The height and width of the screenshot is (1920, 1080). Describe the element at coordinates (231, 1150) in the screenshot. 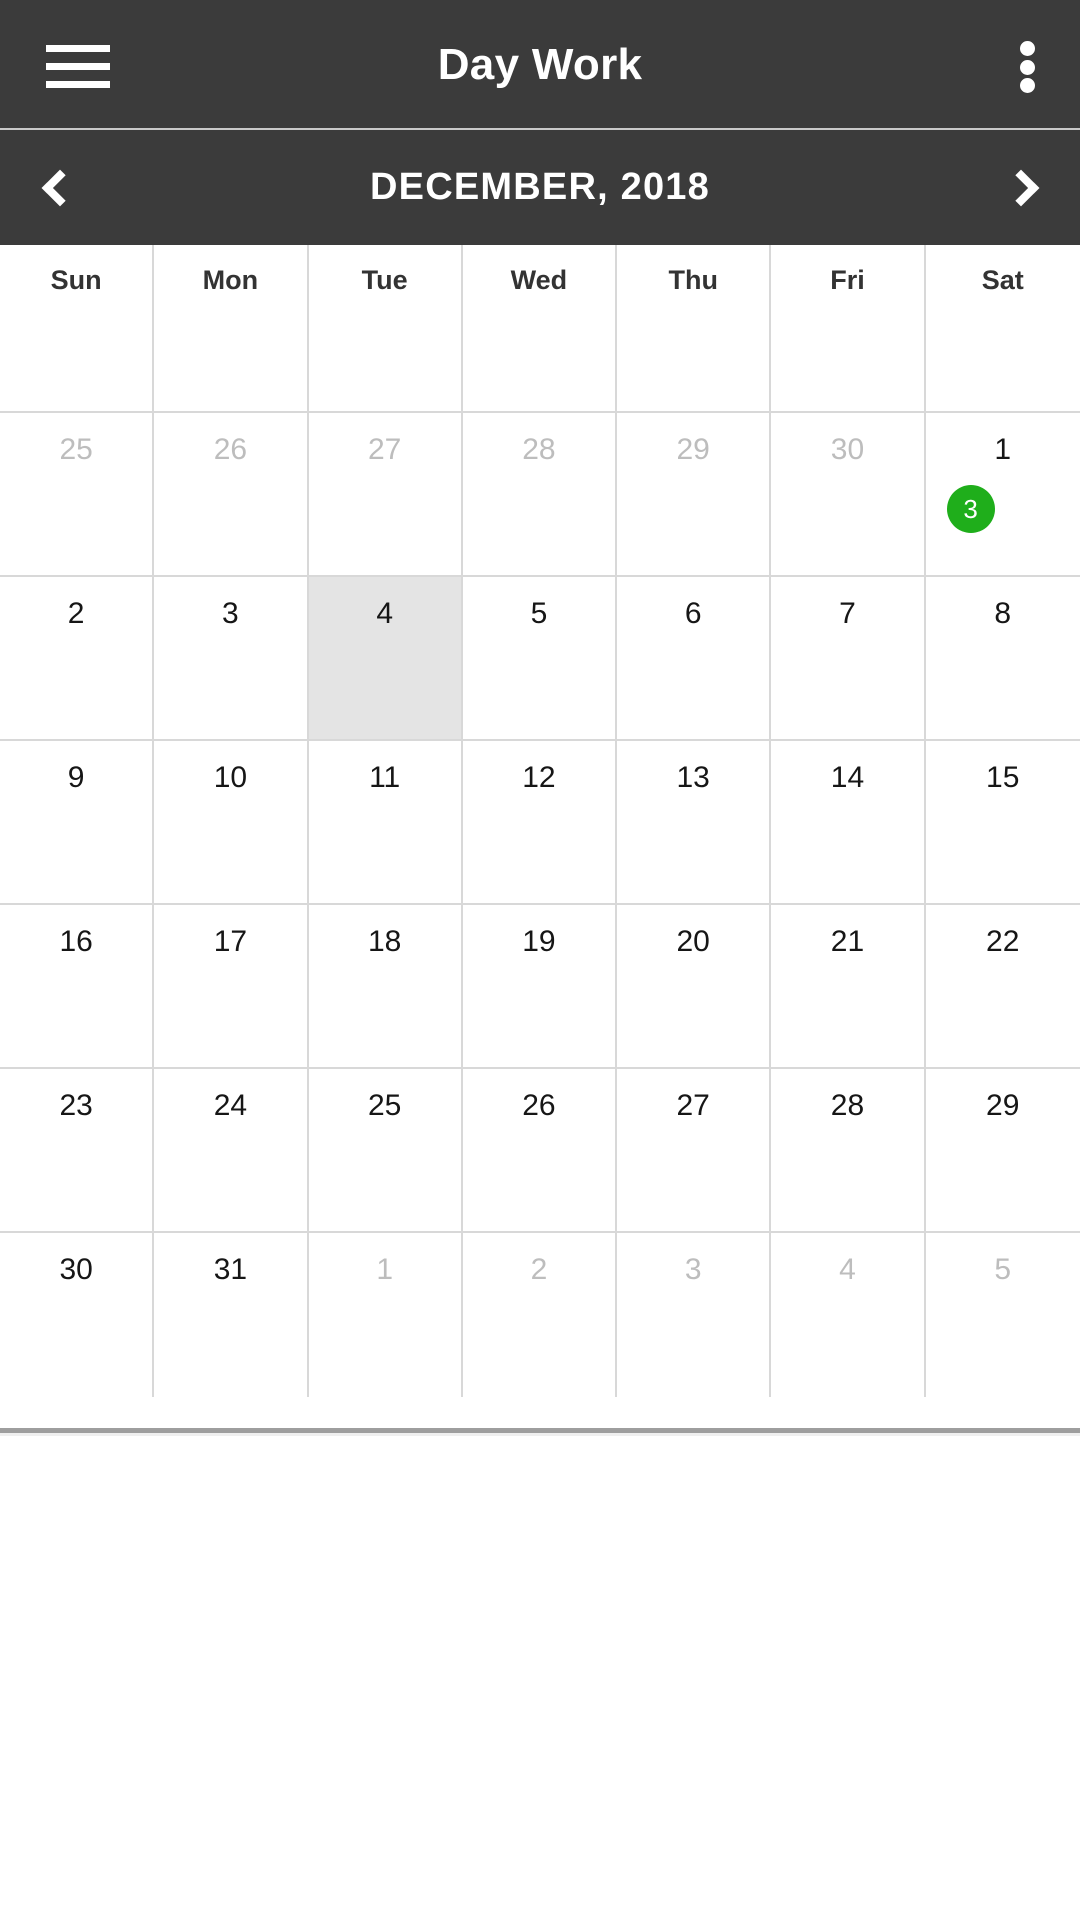

I see `calendar-day-cell: 24` at that location.